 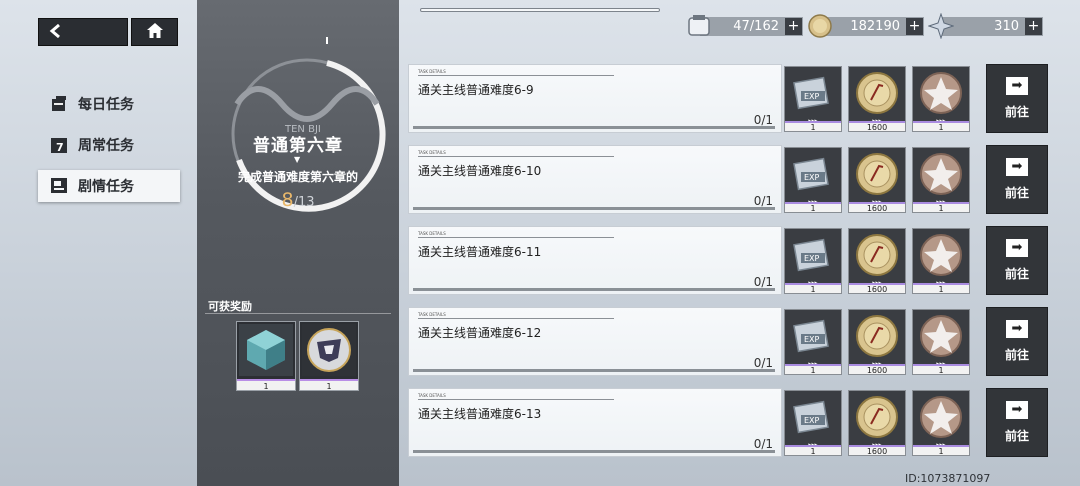 I want to click on nav-item-weekly: 7 周常任务, so click(x=109, y=145).